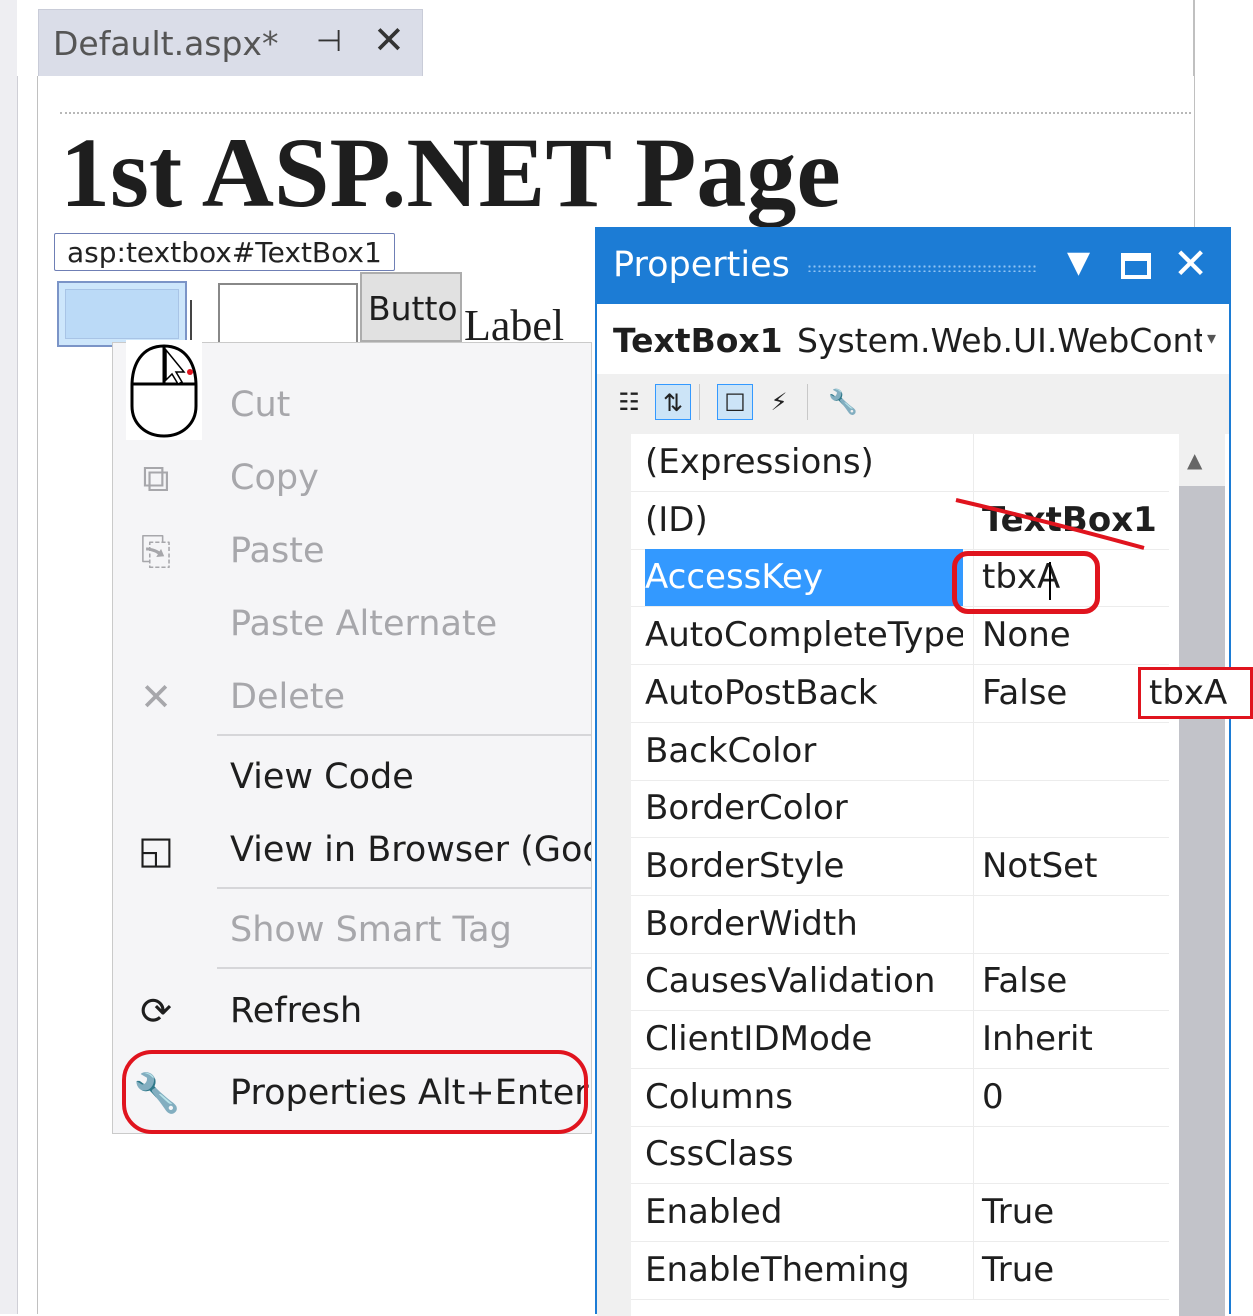 Image resolution: width=1253 pixels, height=1316 pixels. Describe the element at coordinates (1071, 866) in the screenshot. I see `property-value: NotSet` at that location.